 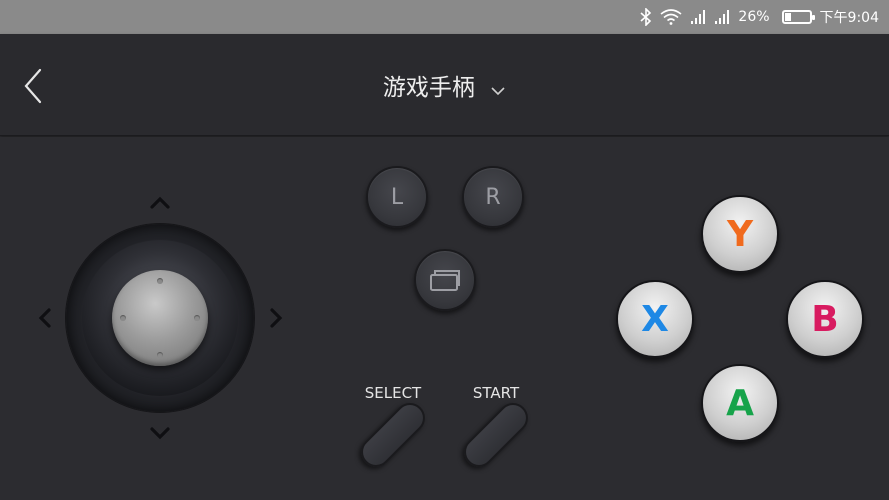 I want to click on l-shoulder-button: L, so click(x=397, y=197).